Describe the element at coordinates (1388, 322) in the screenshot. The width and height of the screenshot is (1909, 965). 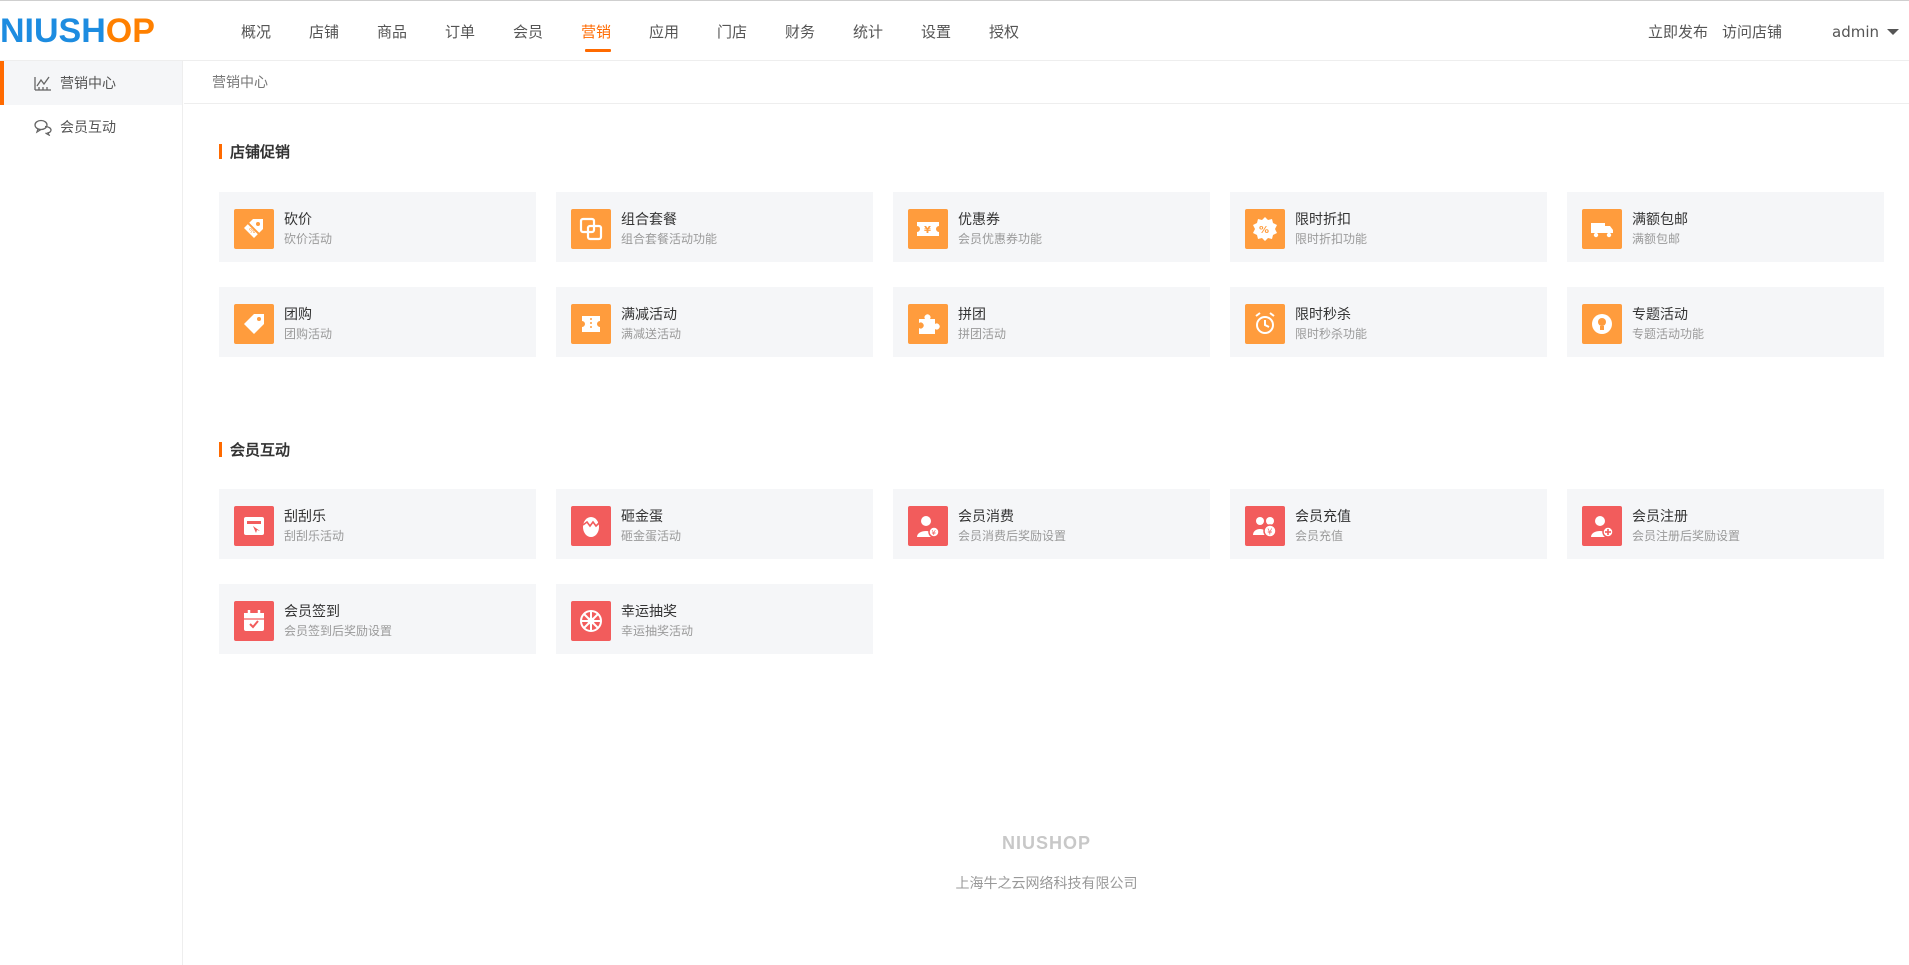
I see `card-flash-sale: 限时秒杀 限时秒杀功能` at that location.